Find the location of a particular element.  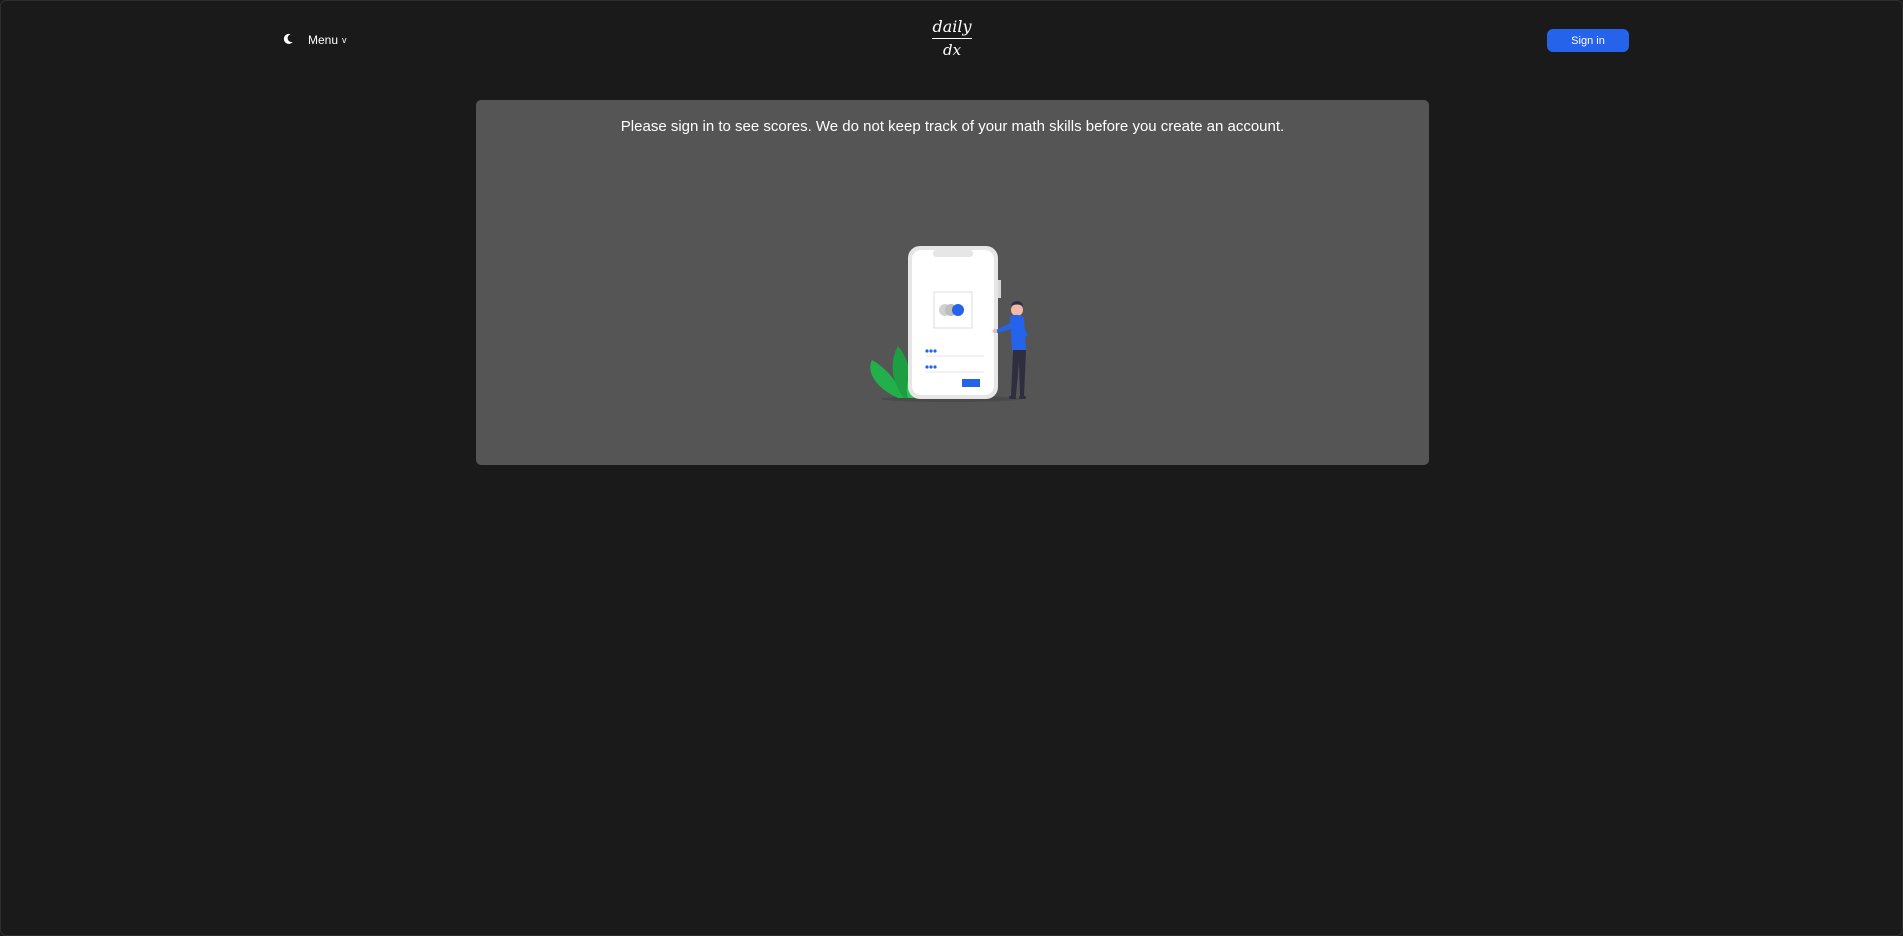

menu-label: Menu is located at coordinates (323, 39).